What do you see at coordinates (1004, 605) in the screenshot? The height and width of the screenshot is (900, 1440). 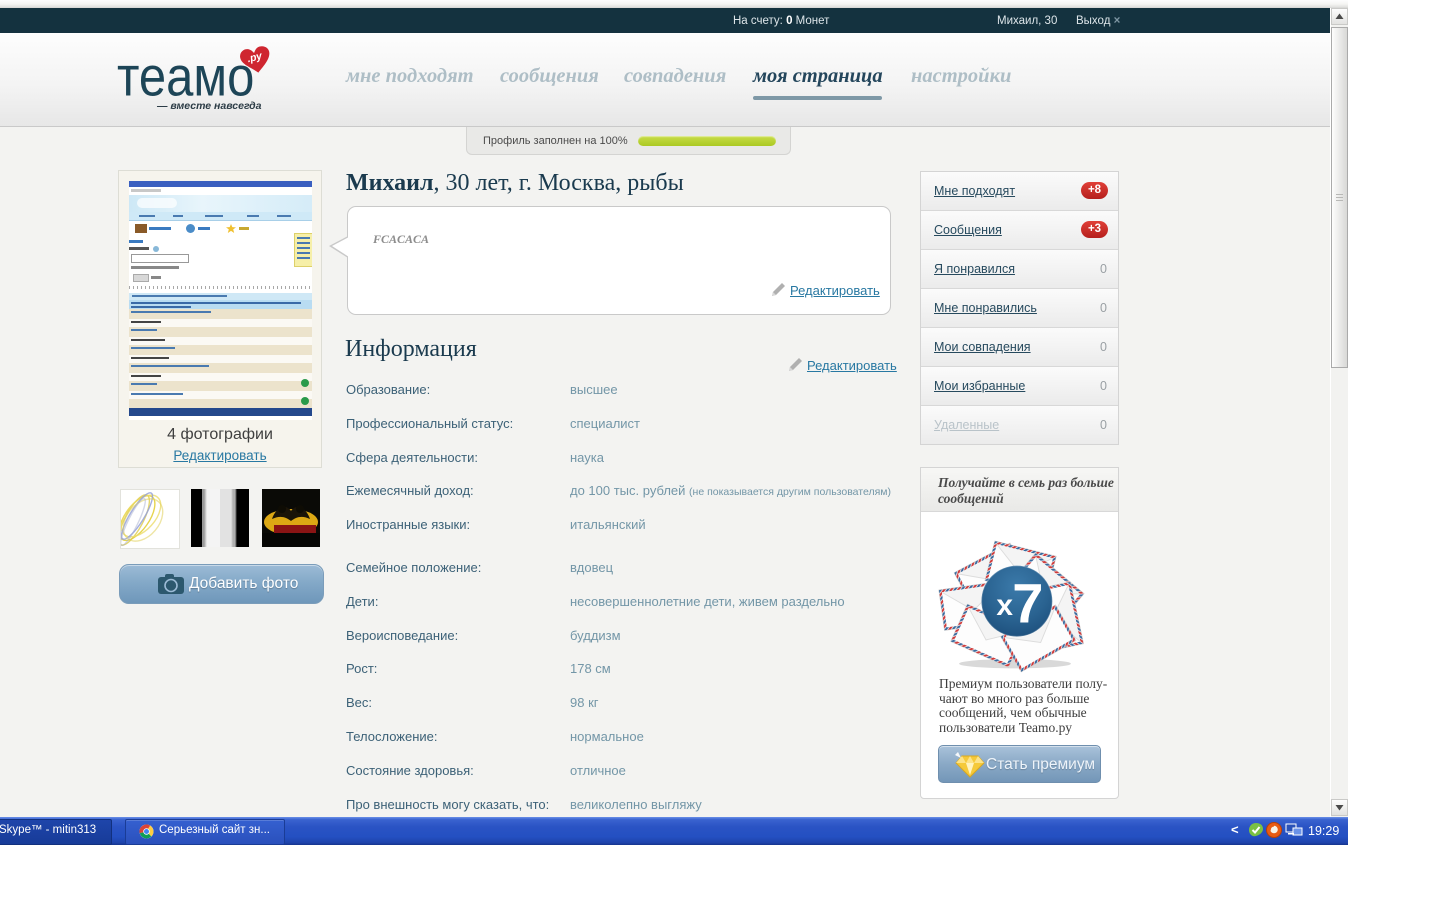 I see `svg-text: x` at bounding box center [1004, 605].